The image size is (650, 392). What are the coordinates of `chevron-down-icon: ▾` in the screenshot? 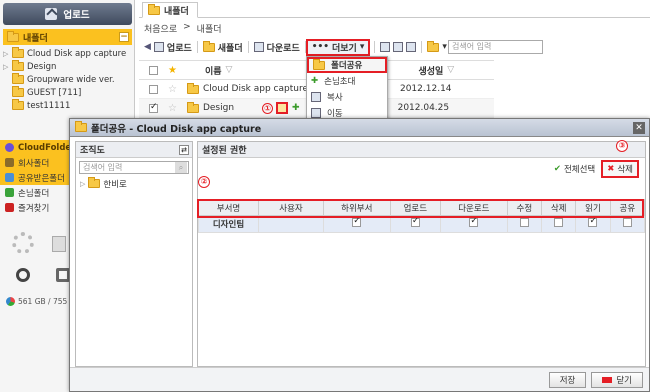 It's located at (362, 47).